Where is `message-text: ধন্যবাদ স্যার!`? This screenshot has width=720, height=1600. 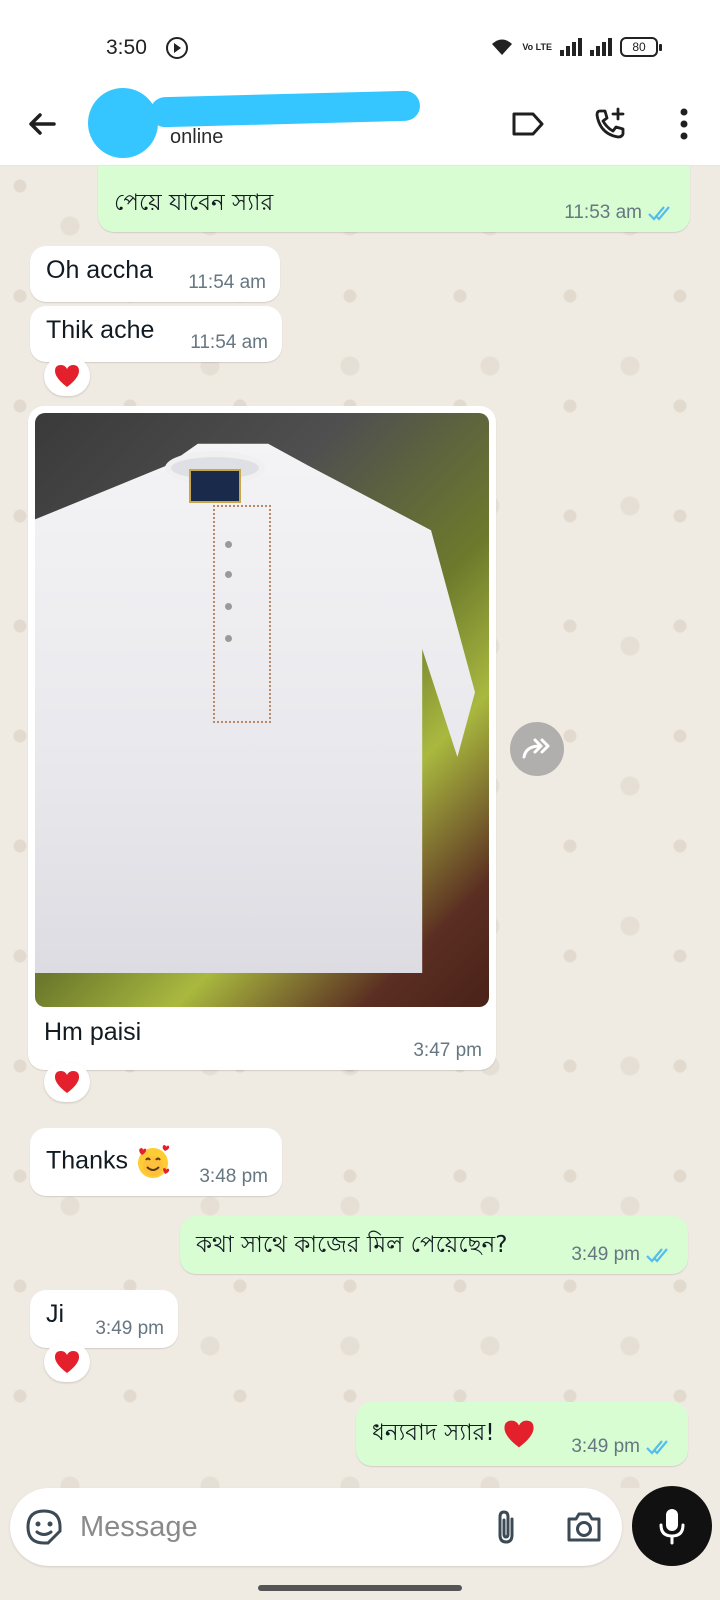
message-text: ধন্যবাদ স্যার! is located at coordinates (433, 1433).